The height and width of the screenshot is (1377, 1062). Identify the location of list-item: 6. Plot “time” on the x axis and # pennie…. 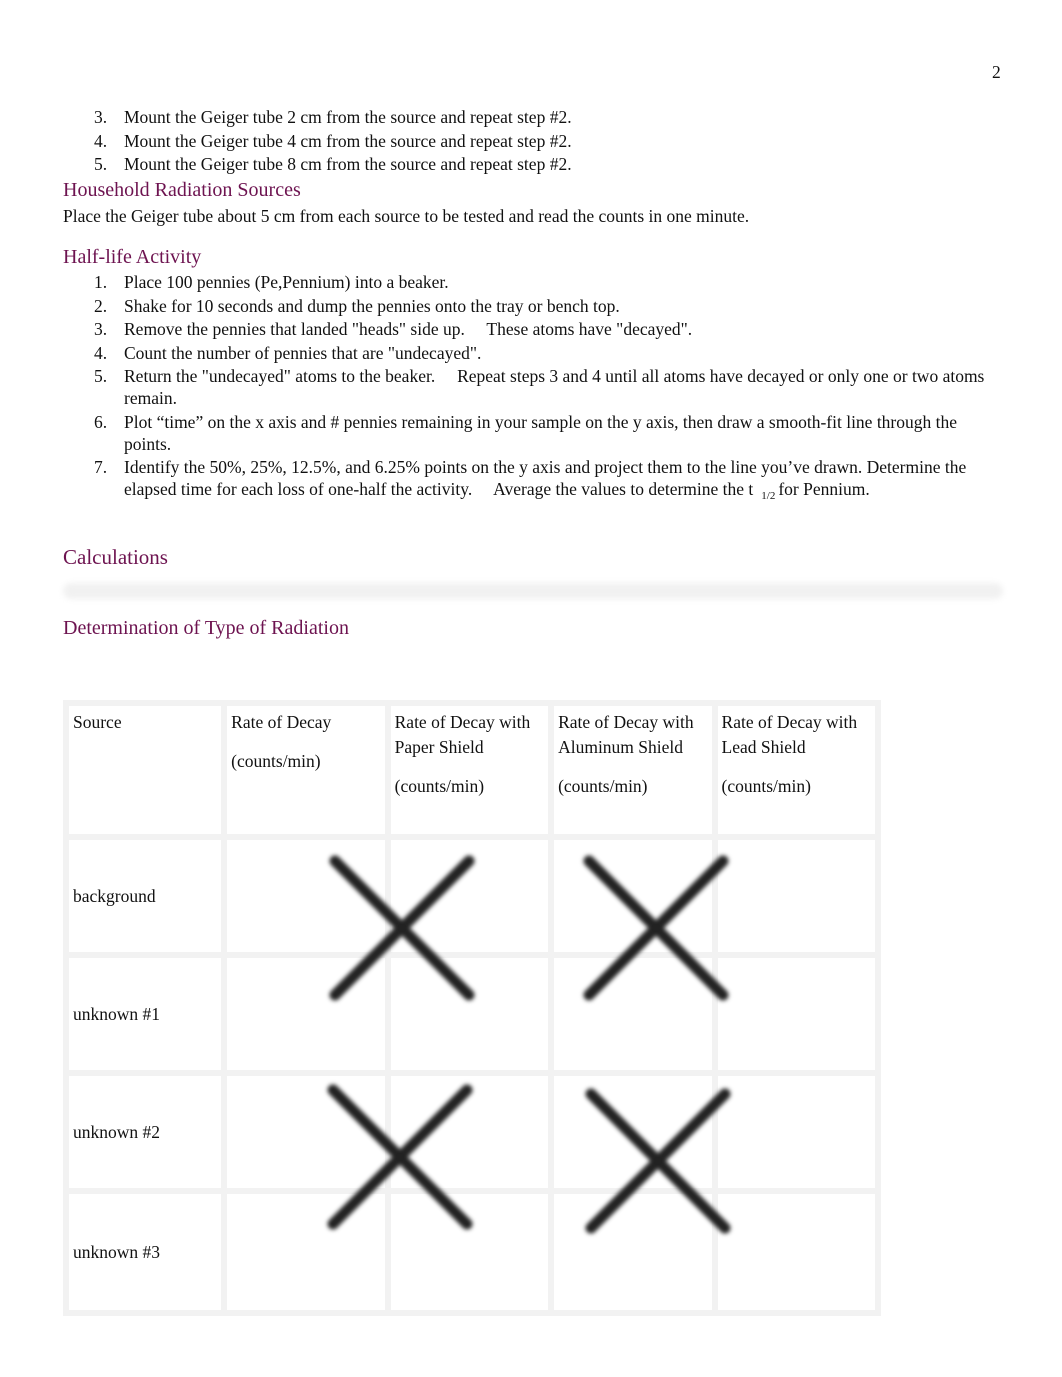
(528, 433).